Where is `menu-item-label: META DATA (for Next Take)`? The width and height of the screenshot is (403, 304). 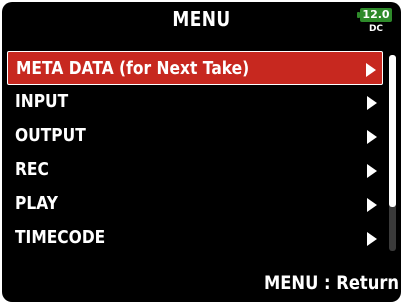 menu-item-label: META DATA (for Next Take) is located at coordinates (133, 68).